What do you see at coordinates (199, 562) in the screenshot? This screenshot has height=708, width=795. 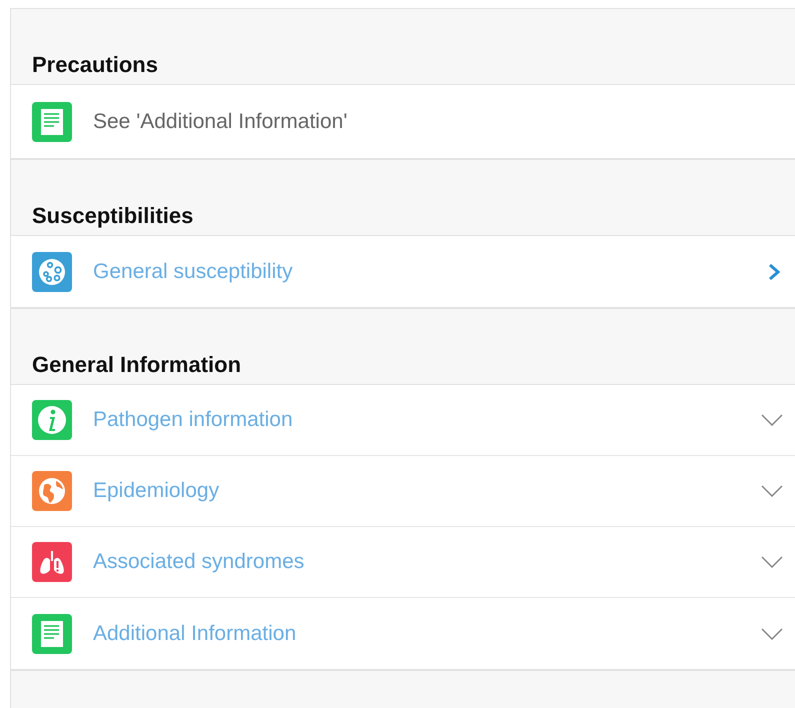 I see `item-label: Associated syndromes` at bounding box center [199, 562].